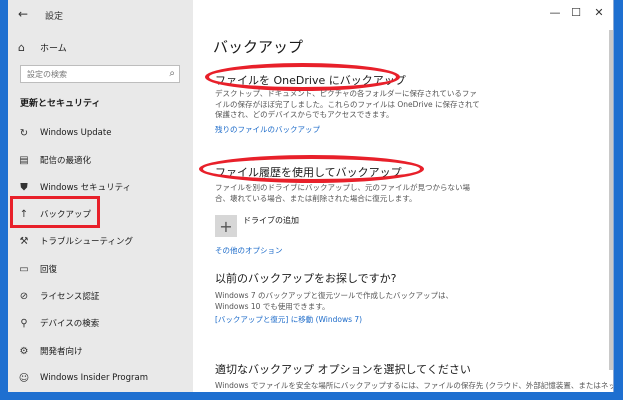 The height and width of the screenshot is (400, 623). Describe the element at coordinates (306, 278) in the screenshot. I see `older-backup-heading: 以前のバックアップをお探しですか?` at that location.